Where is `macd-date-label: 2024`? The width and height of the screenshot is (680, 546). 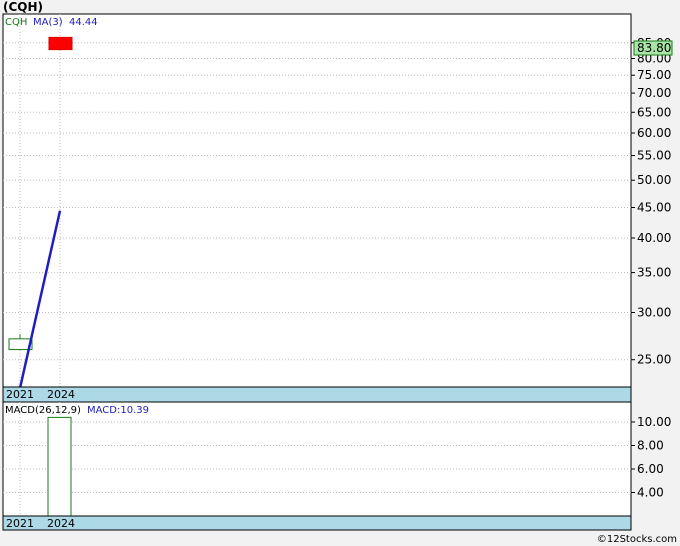 macd-date-label: 2024 is located at coordinates (61, 523).